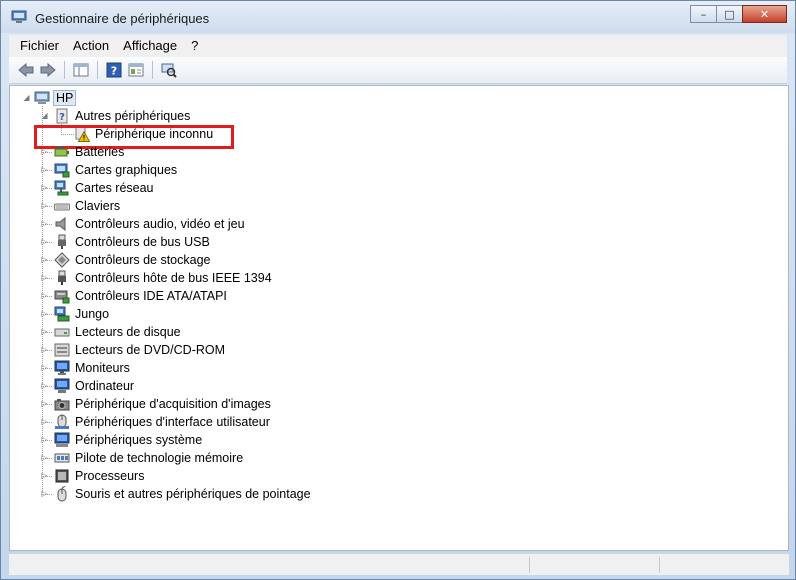 The width and height of the screenshot is (796, 580). Describe the element at coordinates (160, 224) in the screenshot. I see `tree-label-controleurs-audio-video-et-jeu: Contrôleurs audio, vidéo et jeu` at that location.